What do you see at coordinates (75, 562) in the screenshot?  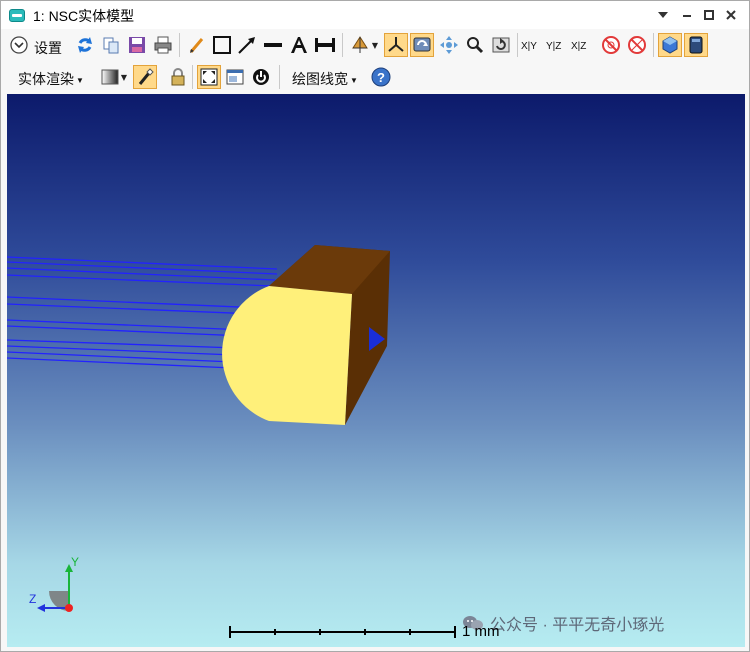 I see `axis-y-label: Y` at bounding box center [75, 562].